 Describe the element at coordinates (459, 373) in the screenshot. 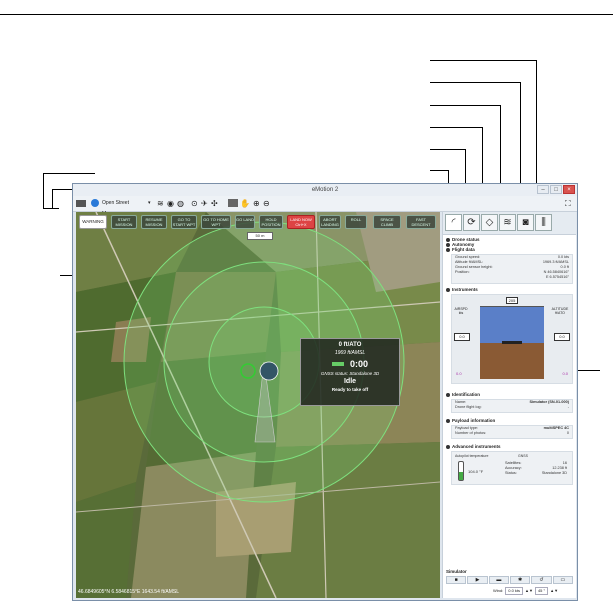

I see `airspeed-bottom-value: 0.0` at that location.